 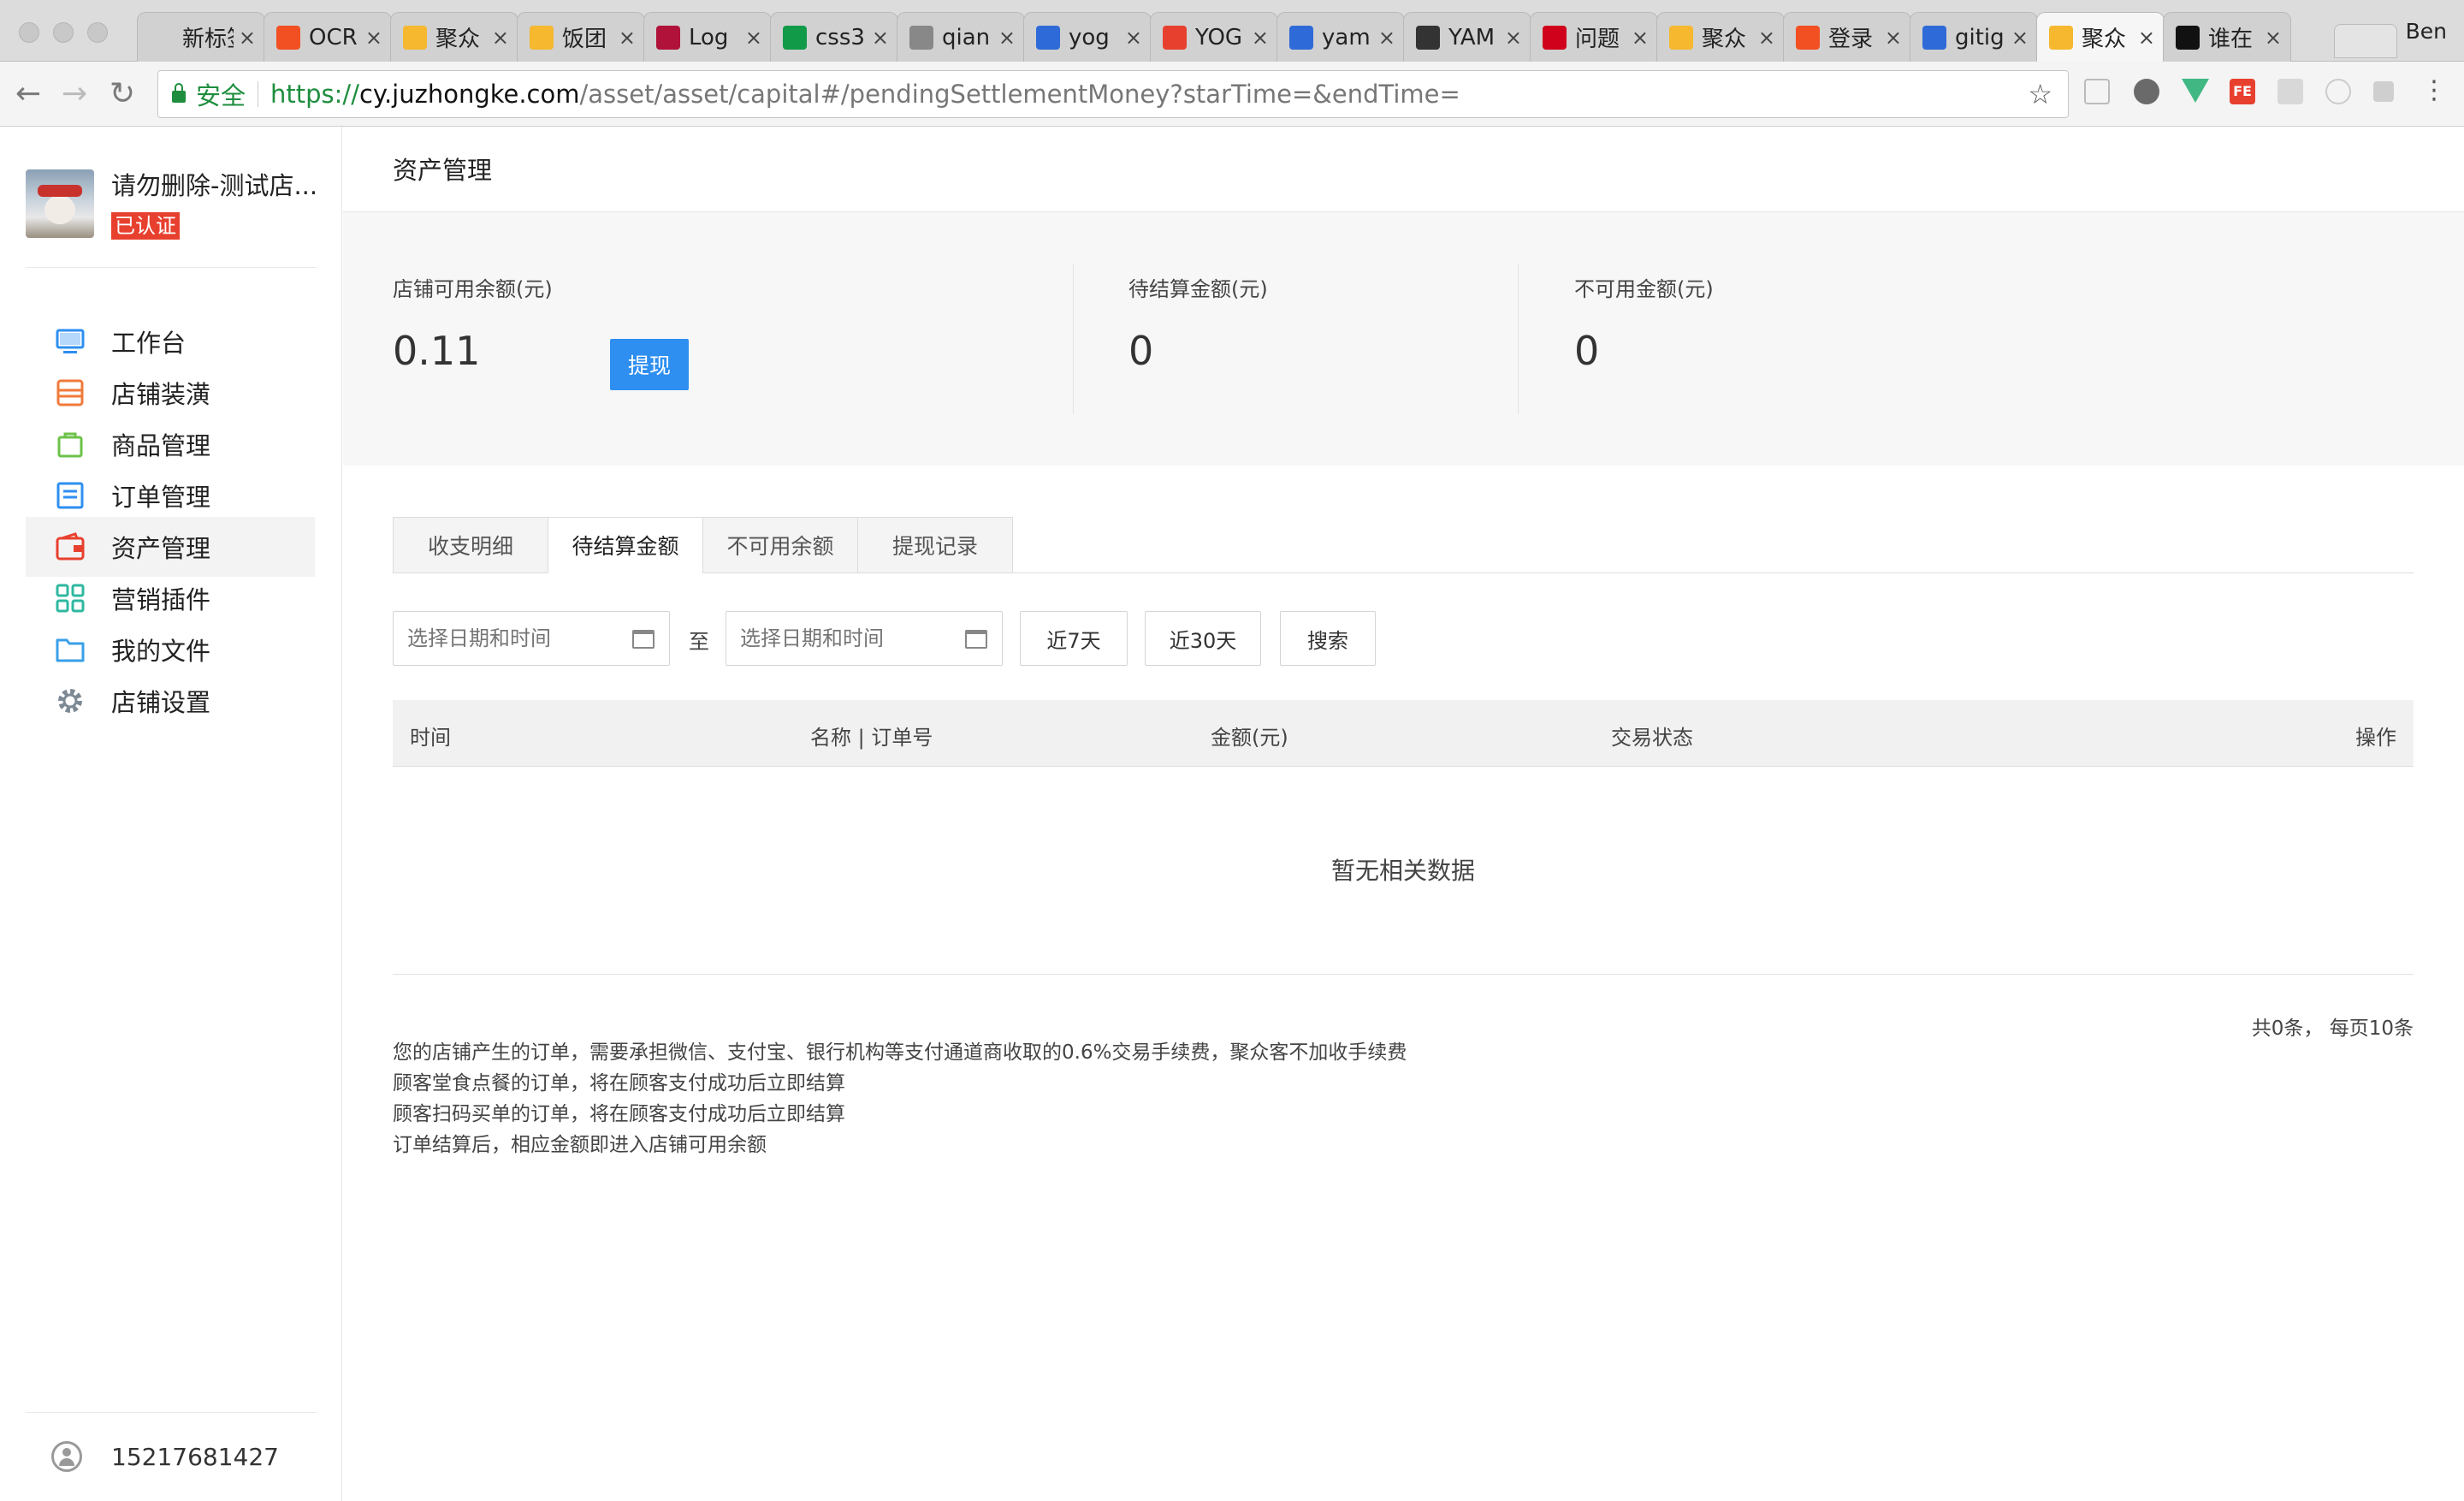 I want to click on window-minimize-button, so click(x=63, y=32).